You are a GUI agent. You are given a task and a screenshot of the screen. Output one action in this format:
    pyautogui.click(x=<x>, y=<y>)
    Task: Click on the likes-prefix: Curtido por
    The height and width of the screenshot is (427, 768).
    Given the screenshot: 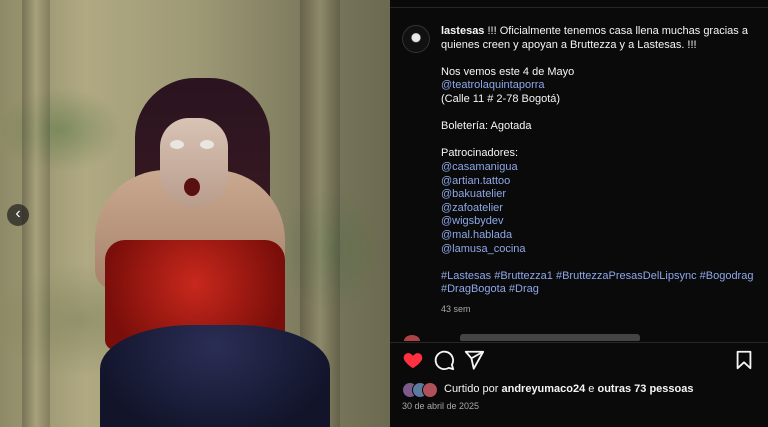 What is the action you would take?
    pyautogui.click(x=473, y=389)
    